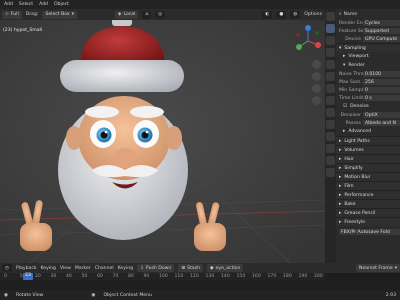 This screenshot has width=400, height=300. I want to click on simplify-section: ▸ Simplify, so click(368, 167).